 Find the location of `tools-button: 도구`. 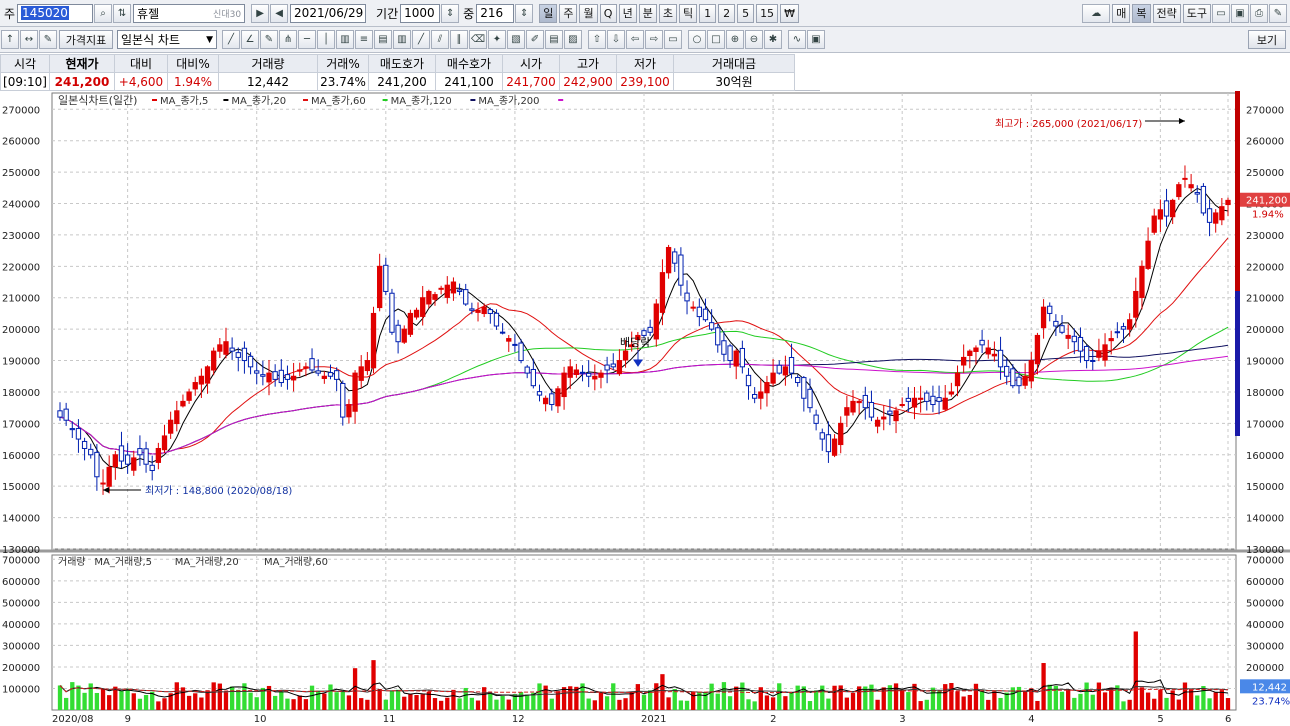

tools-button: 도구 is located at coordinates (1196, 13).